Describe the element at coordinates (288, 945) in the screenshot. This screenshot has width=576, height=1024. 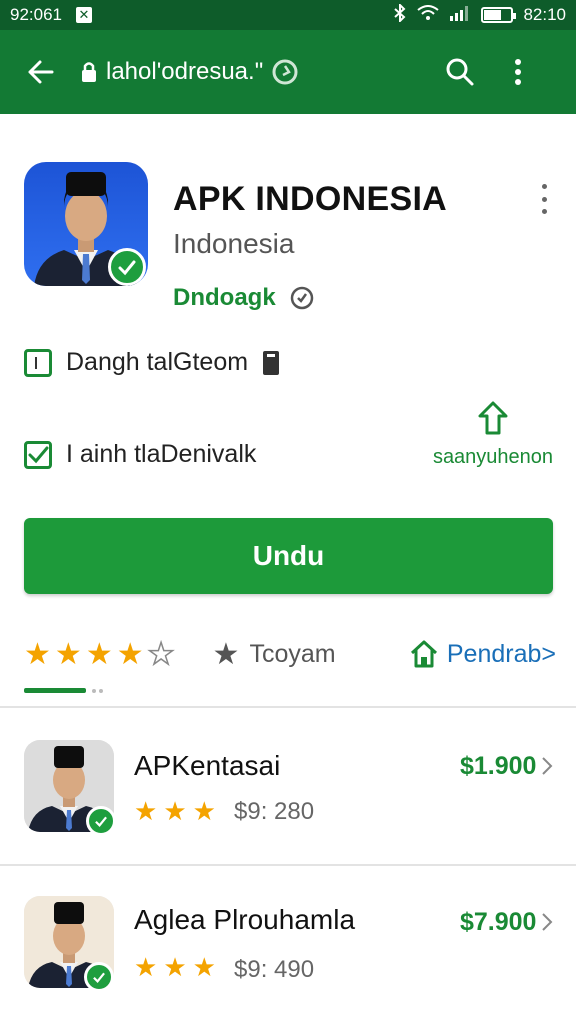
I see `list-item: Aglea Plrouhamla ★ ★ ★ $9: 490 $7.900` at that location.